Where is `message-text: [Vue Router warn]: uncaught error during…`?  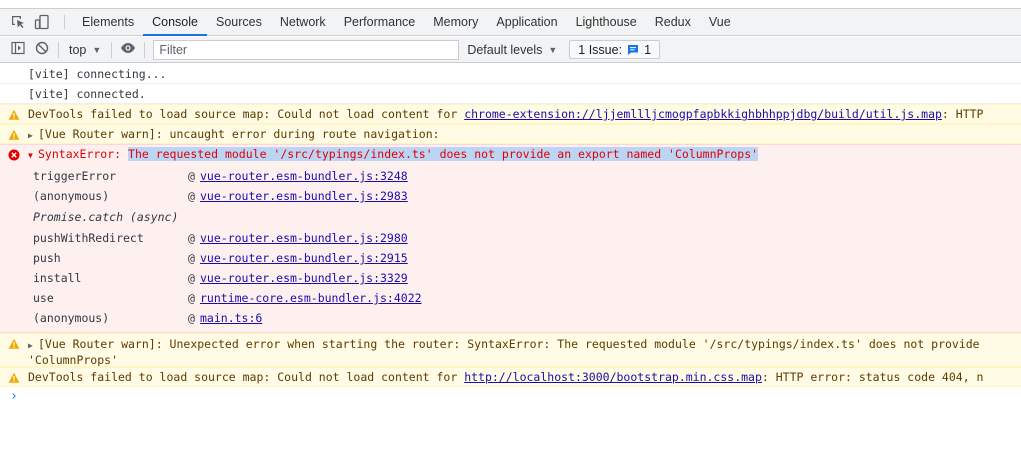 message-text: [Vue Router warn]: uncaught error during… is located at coordinates (239, 134).